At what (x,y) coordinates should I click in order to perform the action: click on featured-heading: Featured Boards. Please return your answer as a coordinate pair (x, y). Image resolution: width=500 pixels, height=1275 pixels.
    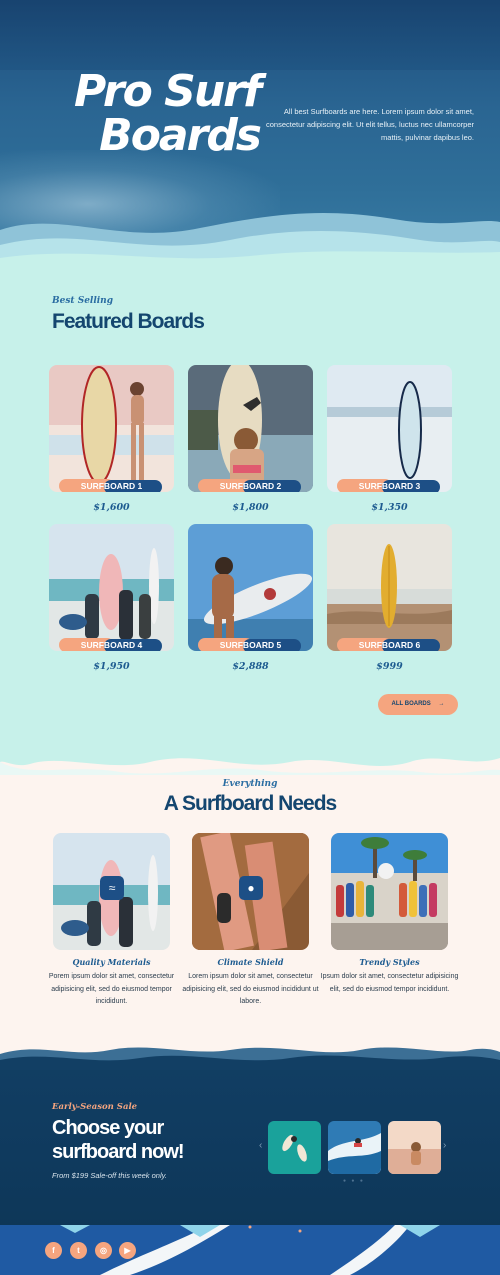
    Looking at the image, I should click on (128, 321).